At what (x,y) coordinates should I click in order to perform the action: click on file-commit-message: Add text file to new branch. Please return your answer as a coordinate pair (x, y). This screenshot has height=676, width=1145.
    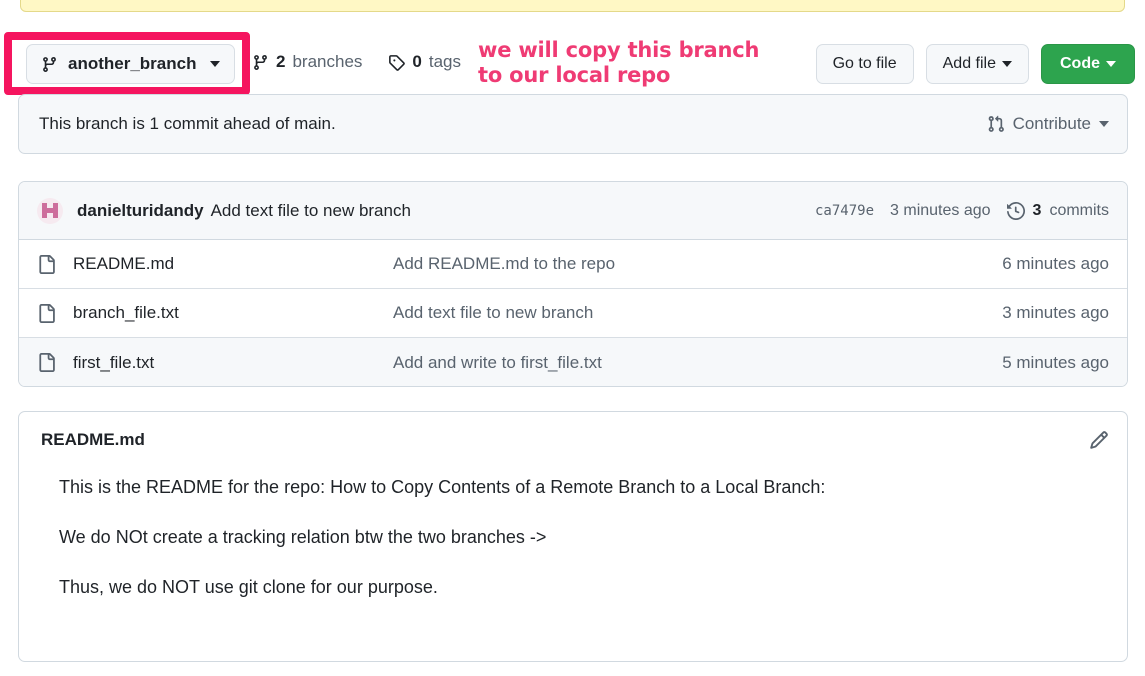
    Looking at the image, I should click on (676, 313).